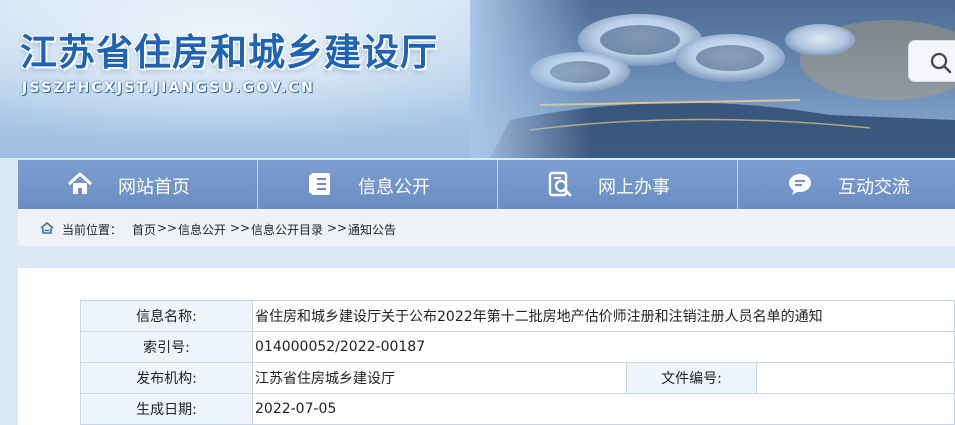  What do you see at coordinates (166, 409) in the screenshot?
I see `info-label-date: 生成日期:` at bounding box center [166, 409].